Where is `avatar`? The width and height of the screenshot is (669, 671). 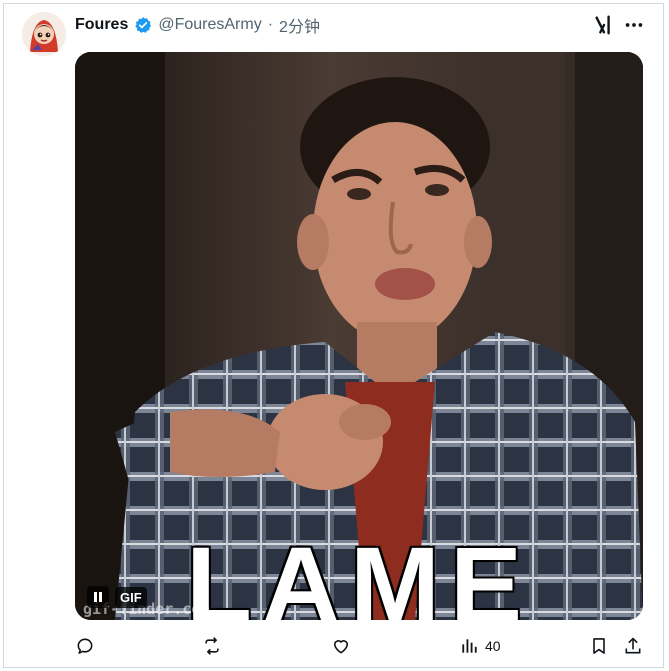 avatar is located at coordinates (44, 34).